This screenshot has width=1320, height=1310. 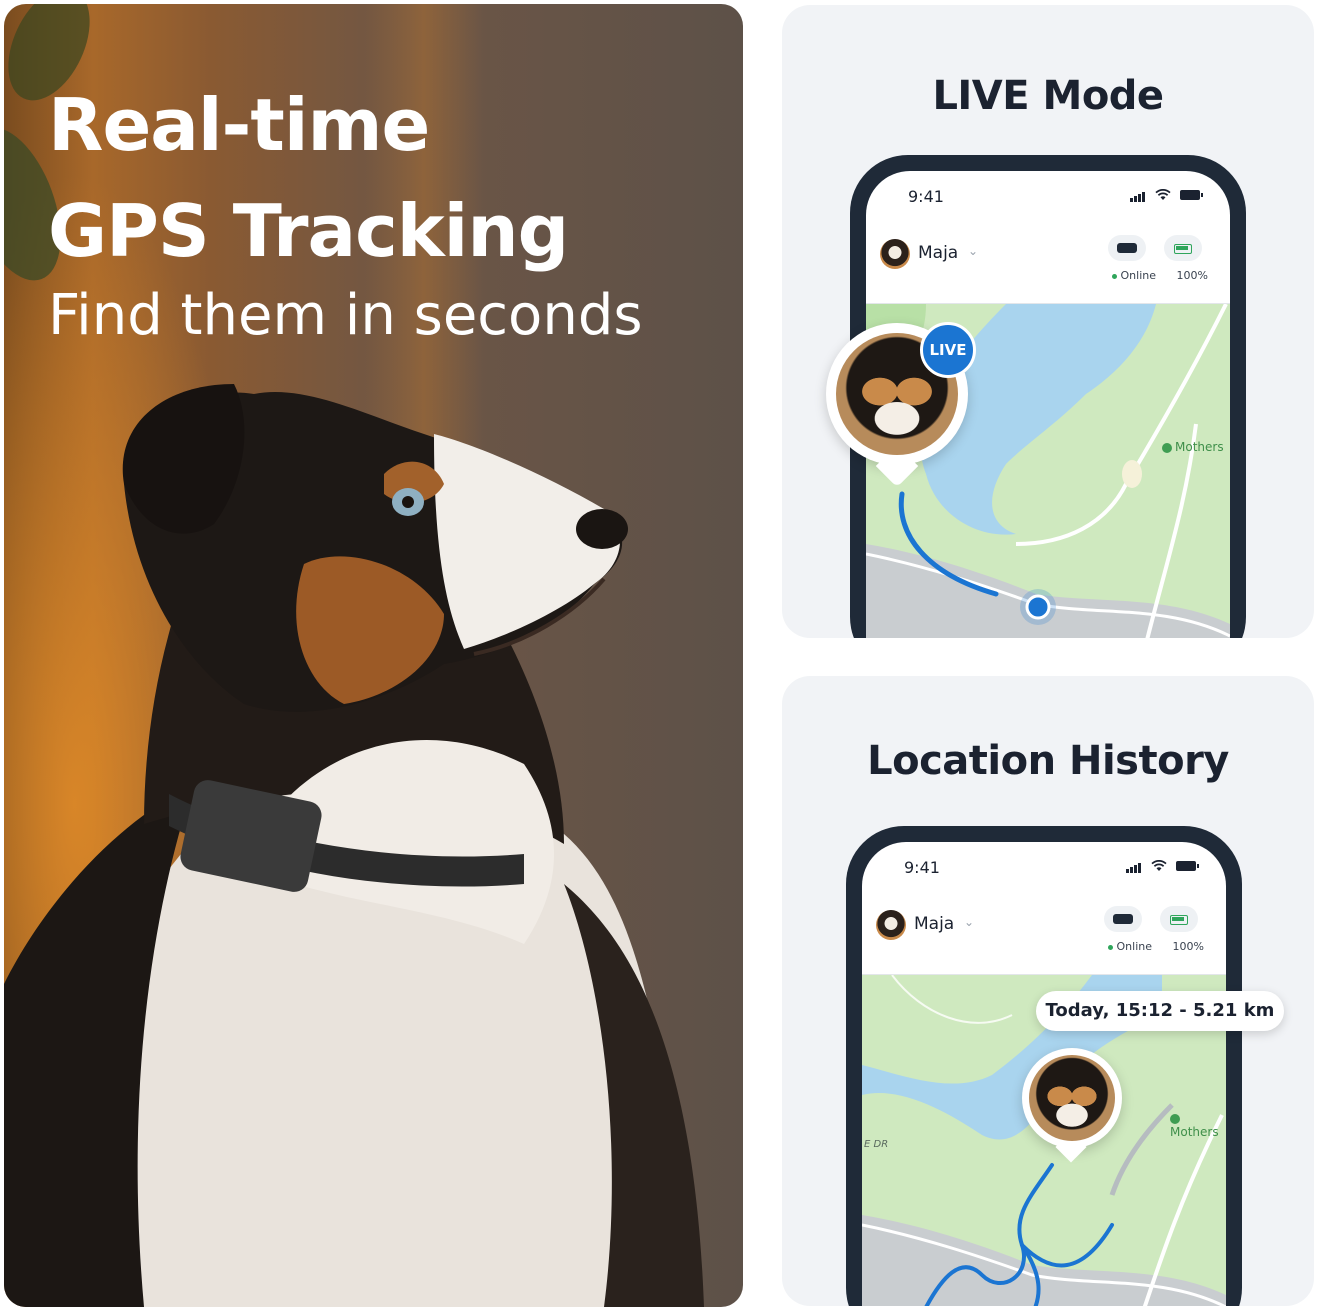 What do you see at coordinates (1048, 96) in the screenshot?
I see `card-title: LIVE Mode` at bounding box center [1048, 96].